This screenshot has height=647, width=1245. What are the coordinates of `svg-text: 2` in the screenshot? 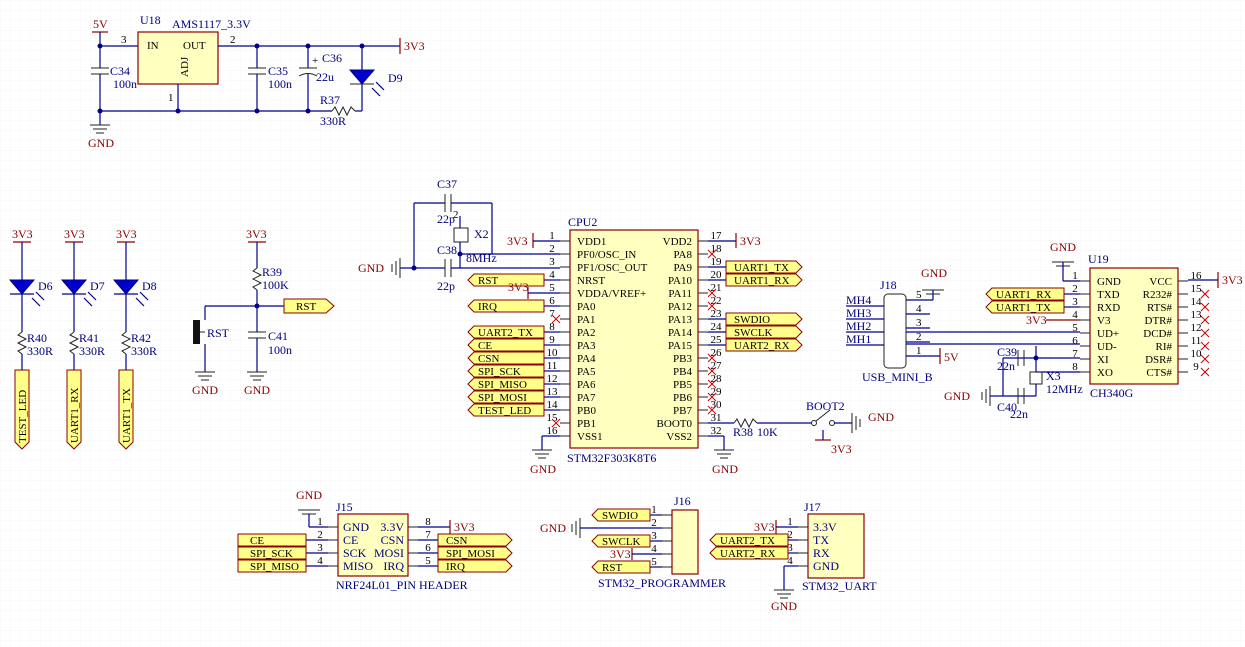 It's located at (233, 40).